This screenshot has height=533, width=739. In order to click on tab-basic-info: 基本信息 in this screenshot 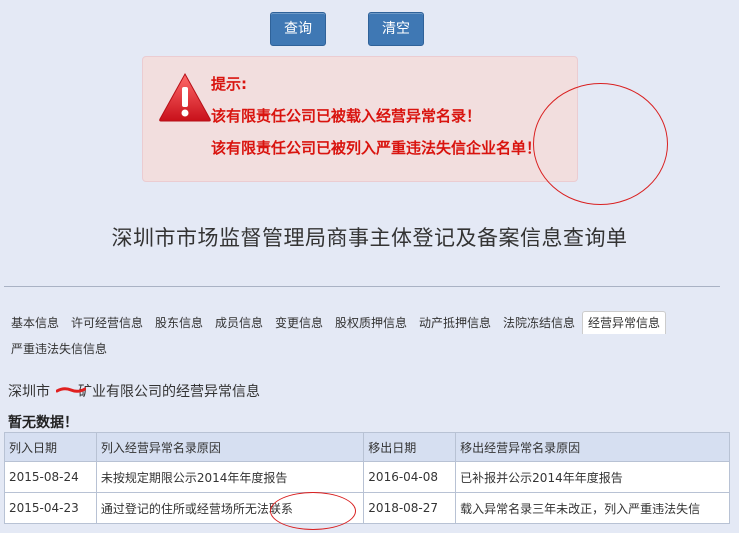, I will do `click(35, 323)`.